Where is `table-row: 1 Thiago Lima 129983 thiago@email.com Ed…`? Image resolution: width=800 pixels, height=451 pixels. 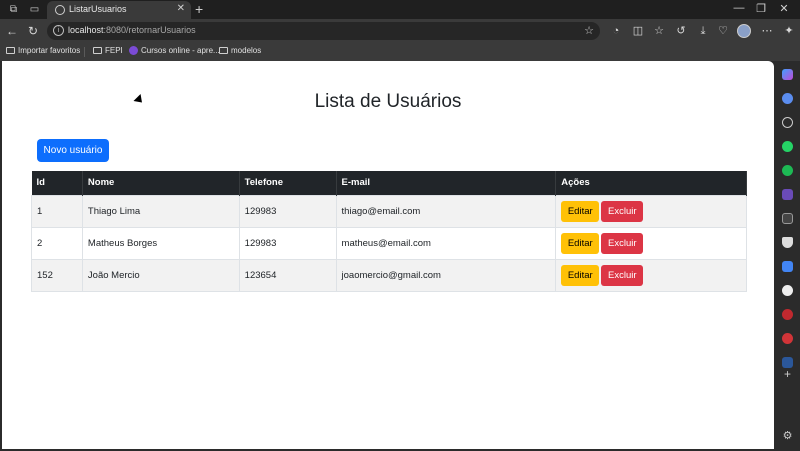
table-row: 1 Thiago Lima 129983 thiago@email.com Ed… is located at coordinates (389, 211).